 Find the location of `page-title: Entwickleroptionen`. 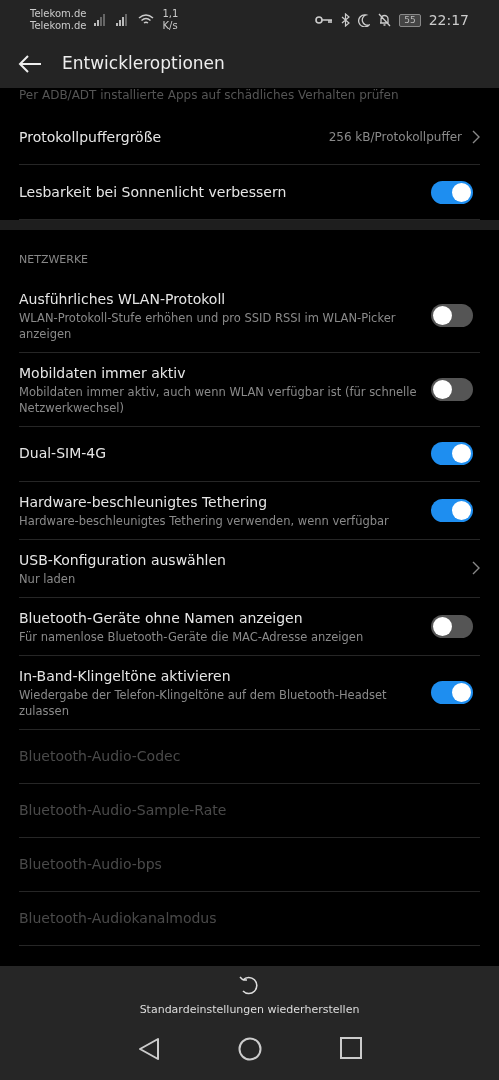

page-title: Entwickleroptionen is located at coordinates (143, 64).